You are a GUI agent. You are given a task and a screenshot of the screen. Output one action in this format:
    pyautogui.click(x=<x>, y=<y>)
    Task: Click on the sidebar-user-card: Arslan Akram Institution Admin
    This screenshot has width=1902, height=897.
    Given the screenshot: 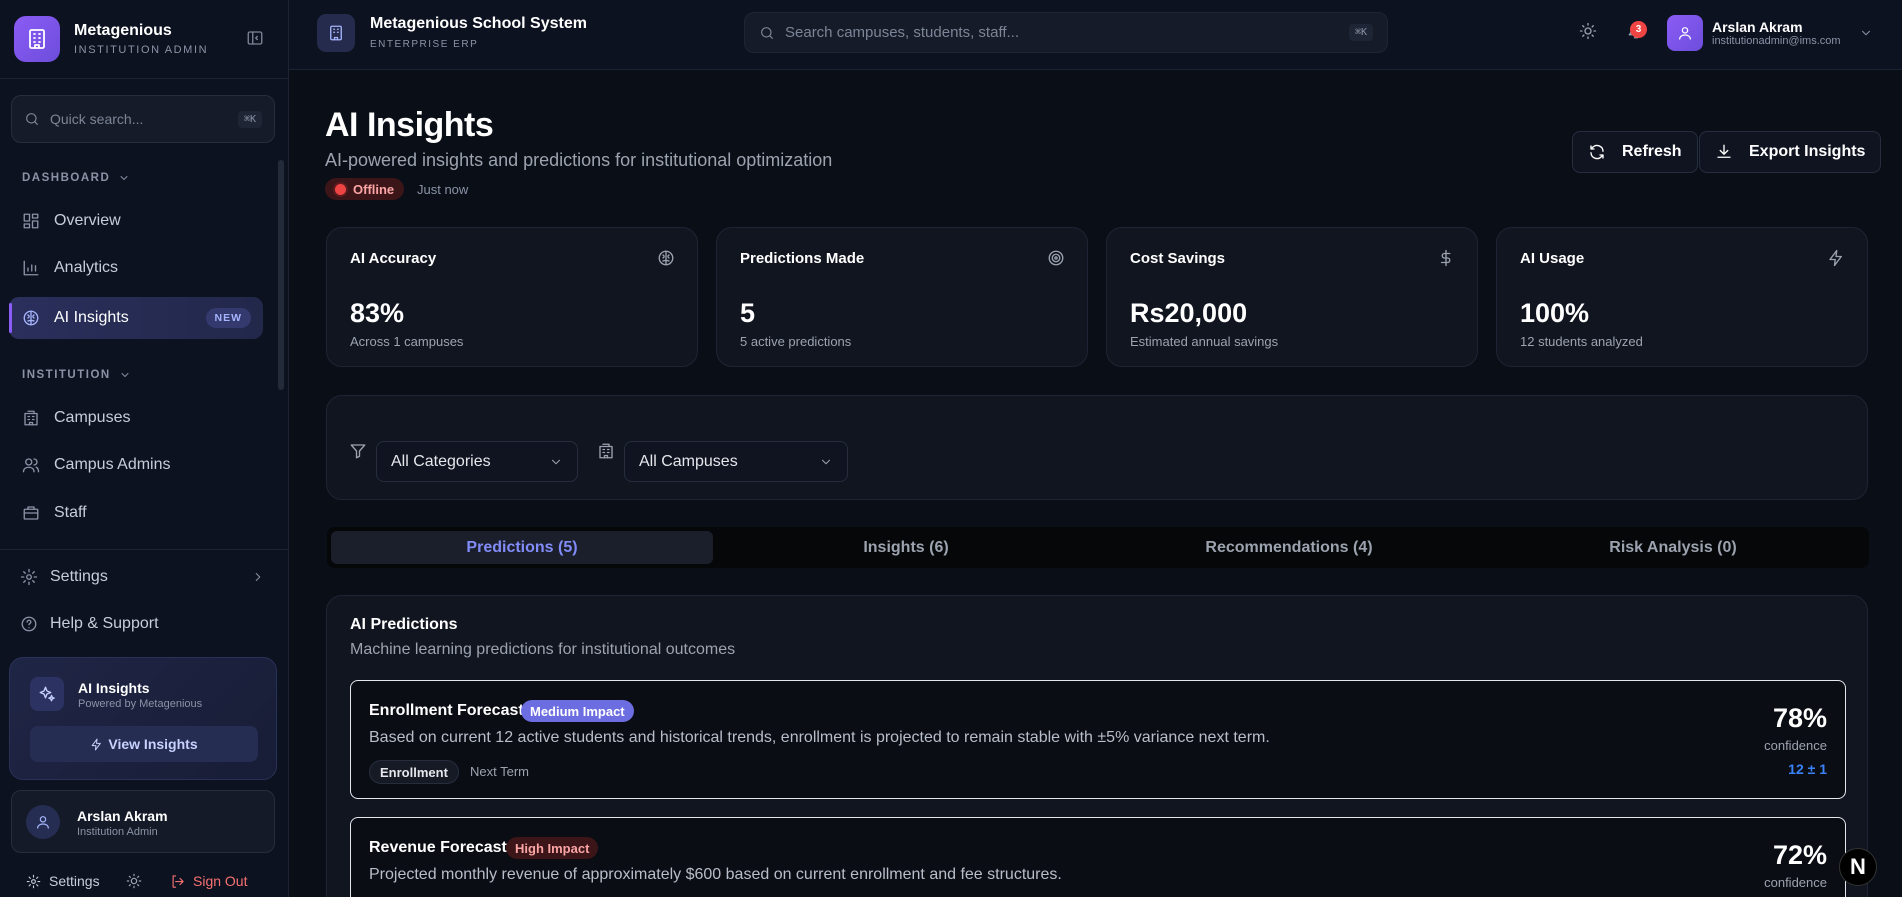 What is the action you would take?
    pyautogui.click(x=143, y=821)
    